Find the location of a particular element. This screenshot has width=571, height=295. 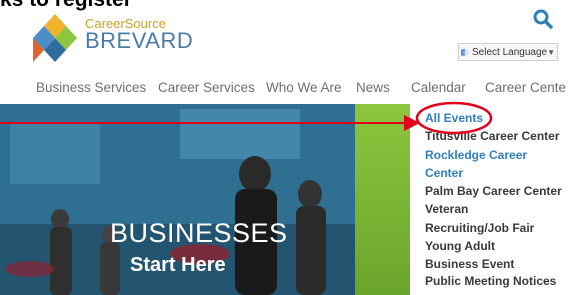

menu-item-business-event: Business Event is located at coordinates (469, 264).